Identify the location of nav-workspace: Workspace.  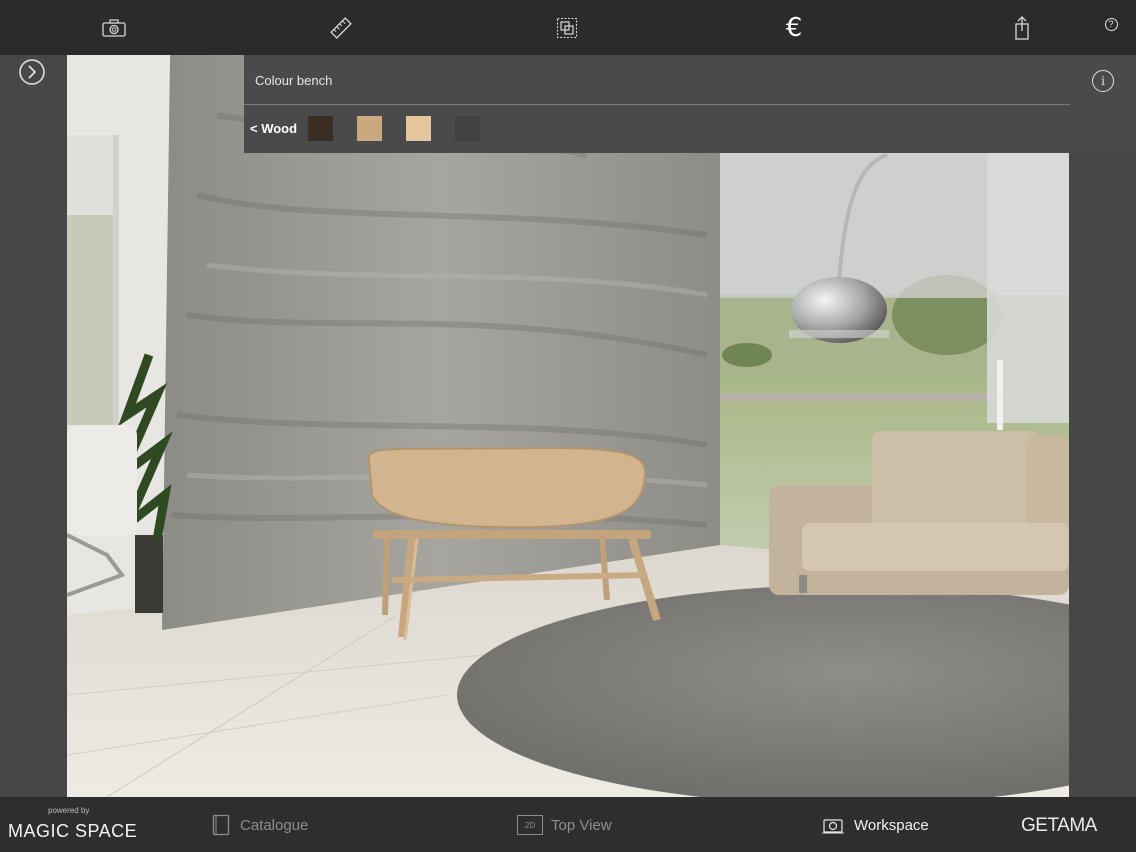
(875, 825).